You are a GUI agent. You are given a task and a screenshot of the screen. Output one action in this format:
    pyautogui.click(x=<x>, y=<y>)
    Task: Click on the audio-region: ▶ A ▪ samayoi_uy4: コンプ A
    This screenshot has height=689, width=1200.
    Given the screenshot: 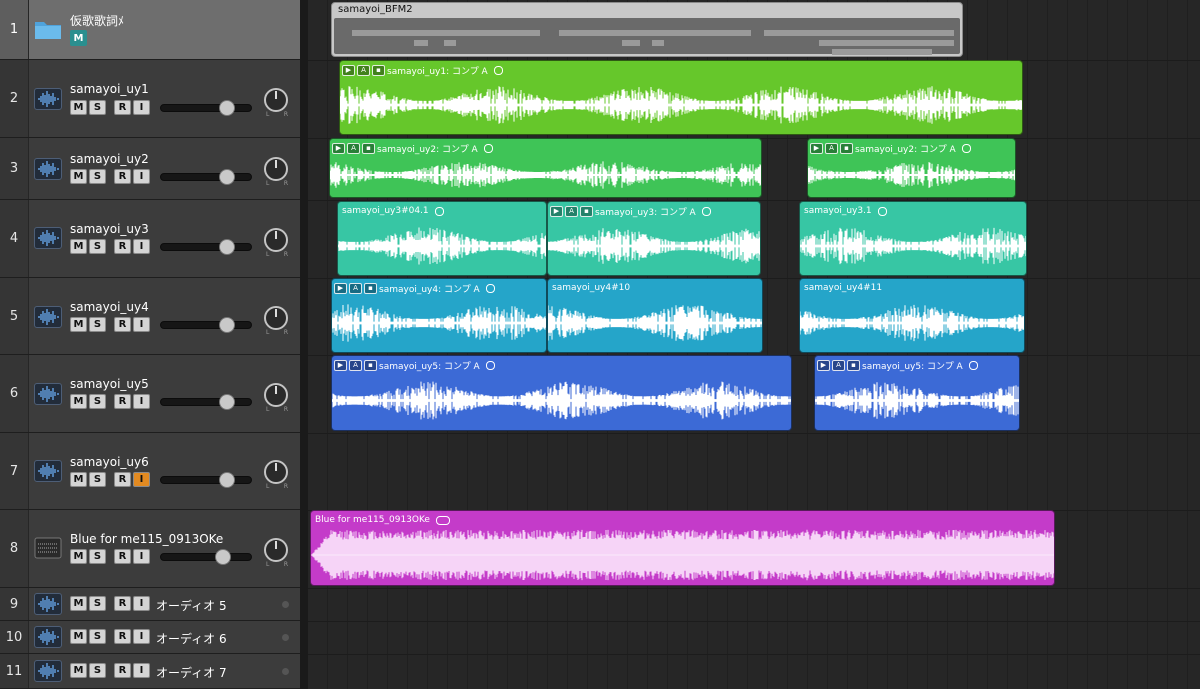 What is the action you would take?
    pyautogui.click(x=439, y=315)
    